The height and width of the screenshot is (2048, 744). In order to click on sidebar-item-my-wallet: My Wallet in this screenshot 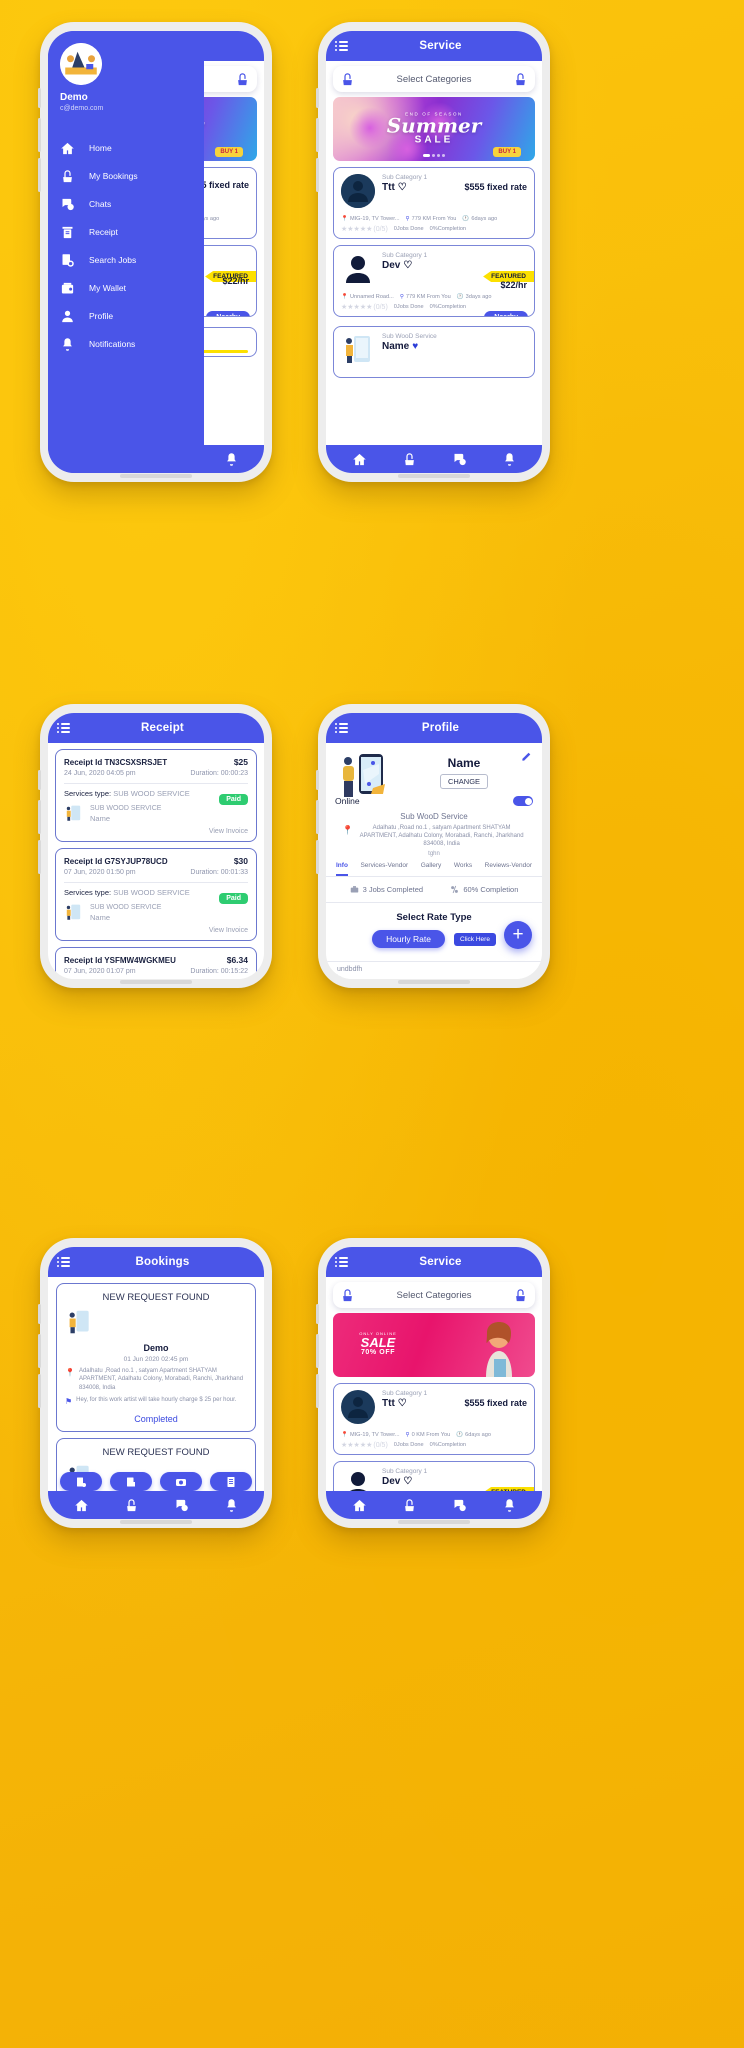, I will do `click(132, 288)`.